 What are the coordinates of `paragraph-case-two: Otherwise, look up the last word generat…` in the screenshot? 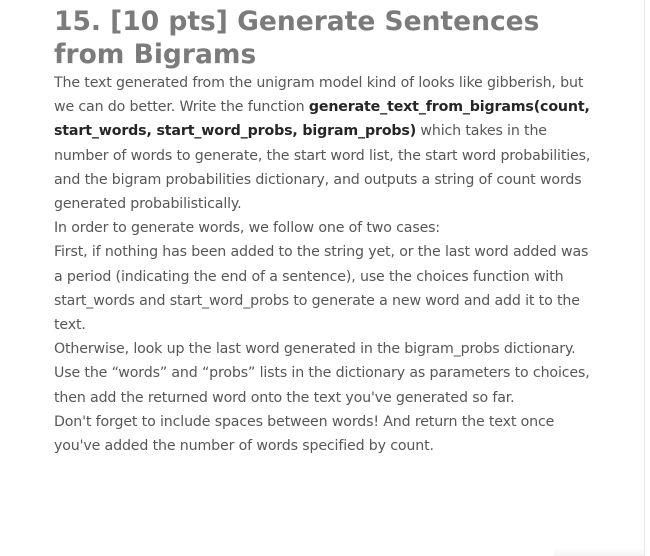 It's located at (322, 373).